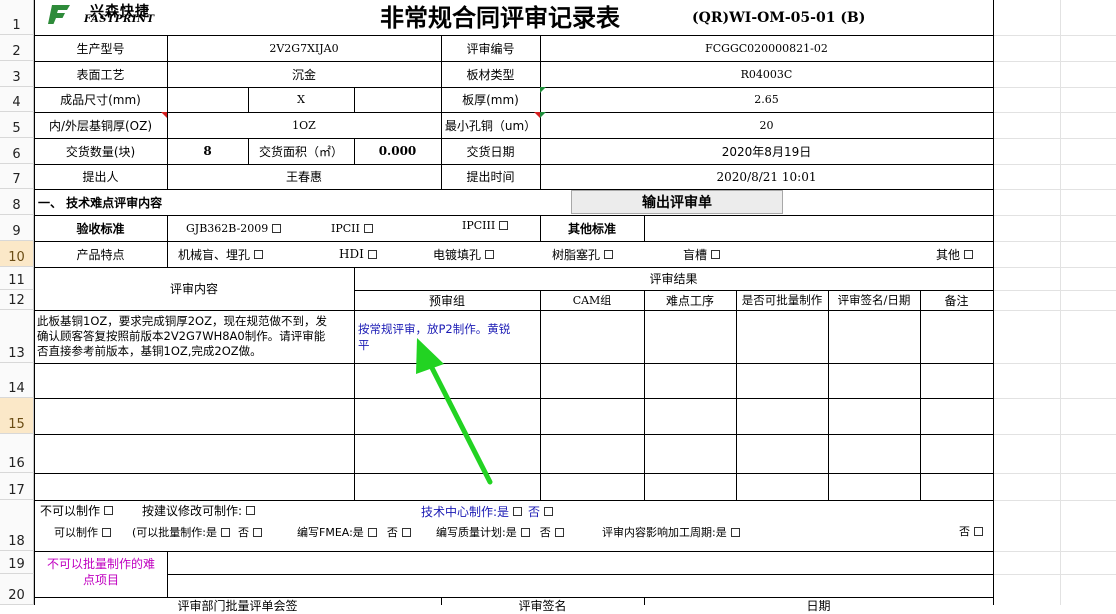 The image size is (1116, 614). I want to click on row-header: 11, so click(17, 278).